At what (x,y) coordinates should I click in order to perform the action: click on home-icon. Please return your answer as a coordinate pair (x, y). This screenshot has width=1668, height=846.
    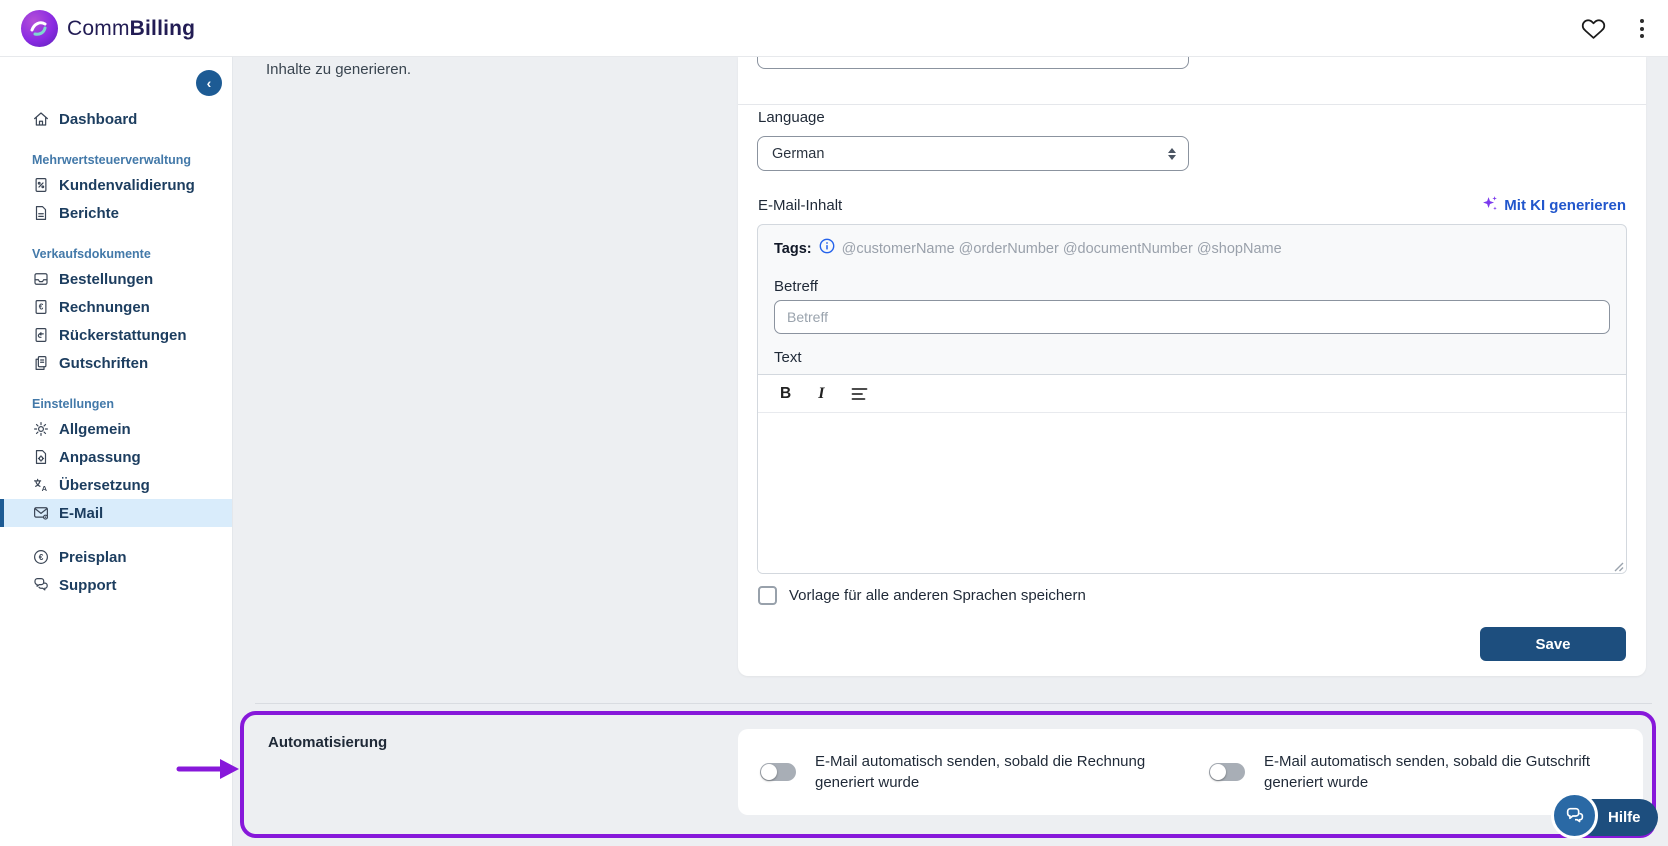
    Looking at the image, I should click on (41, 119).